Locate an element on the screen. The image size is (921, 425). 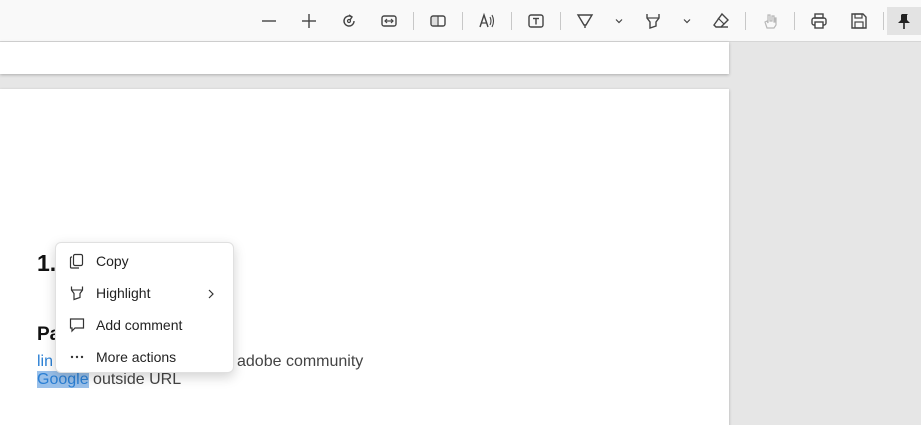
pdf-page-previous is located at coordinates (364, 58).